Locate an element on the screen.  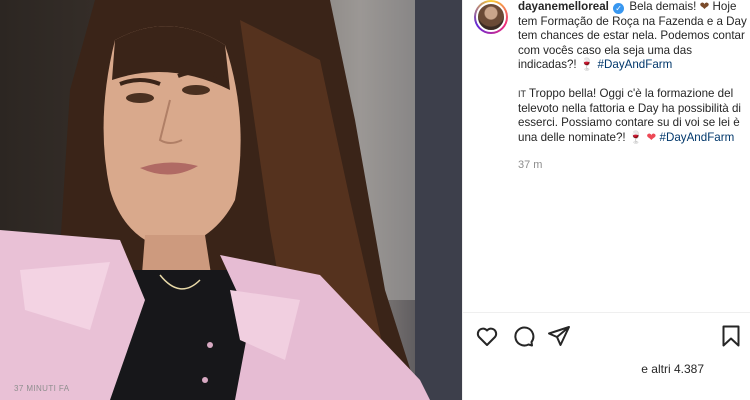
italy-flag-icon: IT is located at coordinates (522, 93).